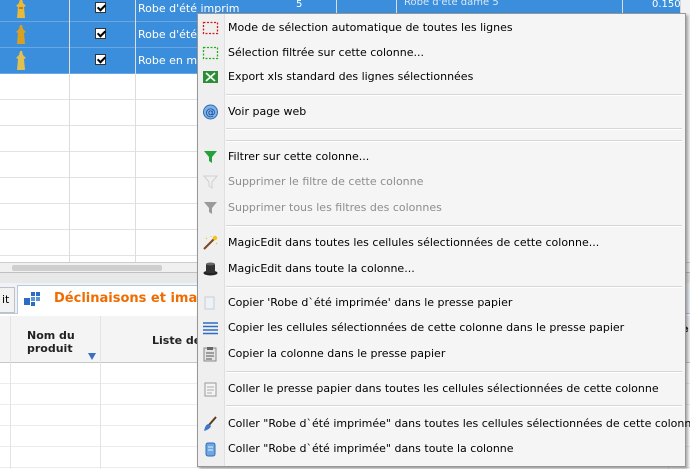  Describe the element at coordinates (451, 4) in the screenshot. I see `cell-attribute: Robe d'été dame 5` at that location.